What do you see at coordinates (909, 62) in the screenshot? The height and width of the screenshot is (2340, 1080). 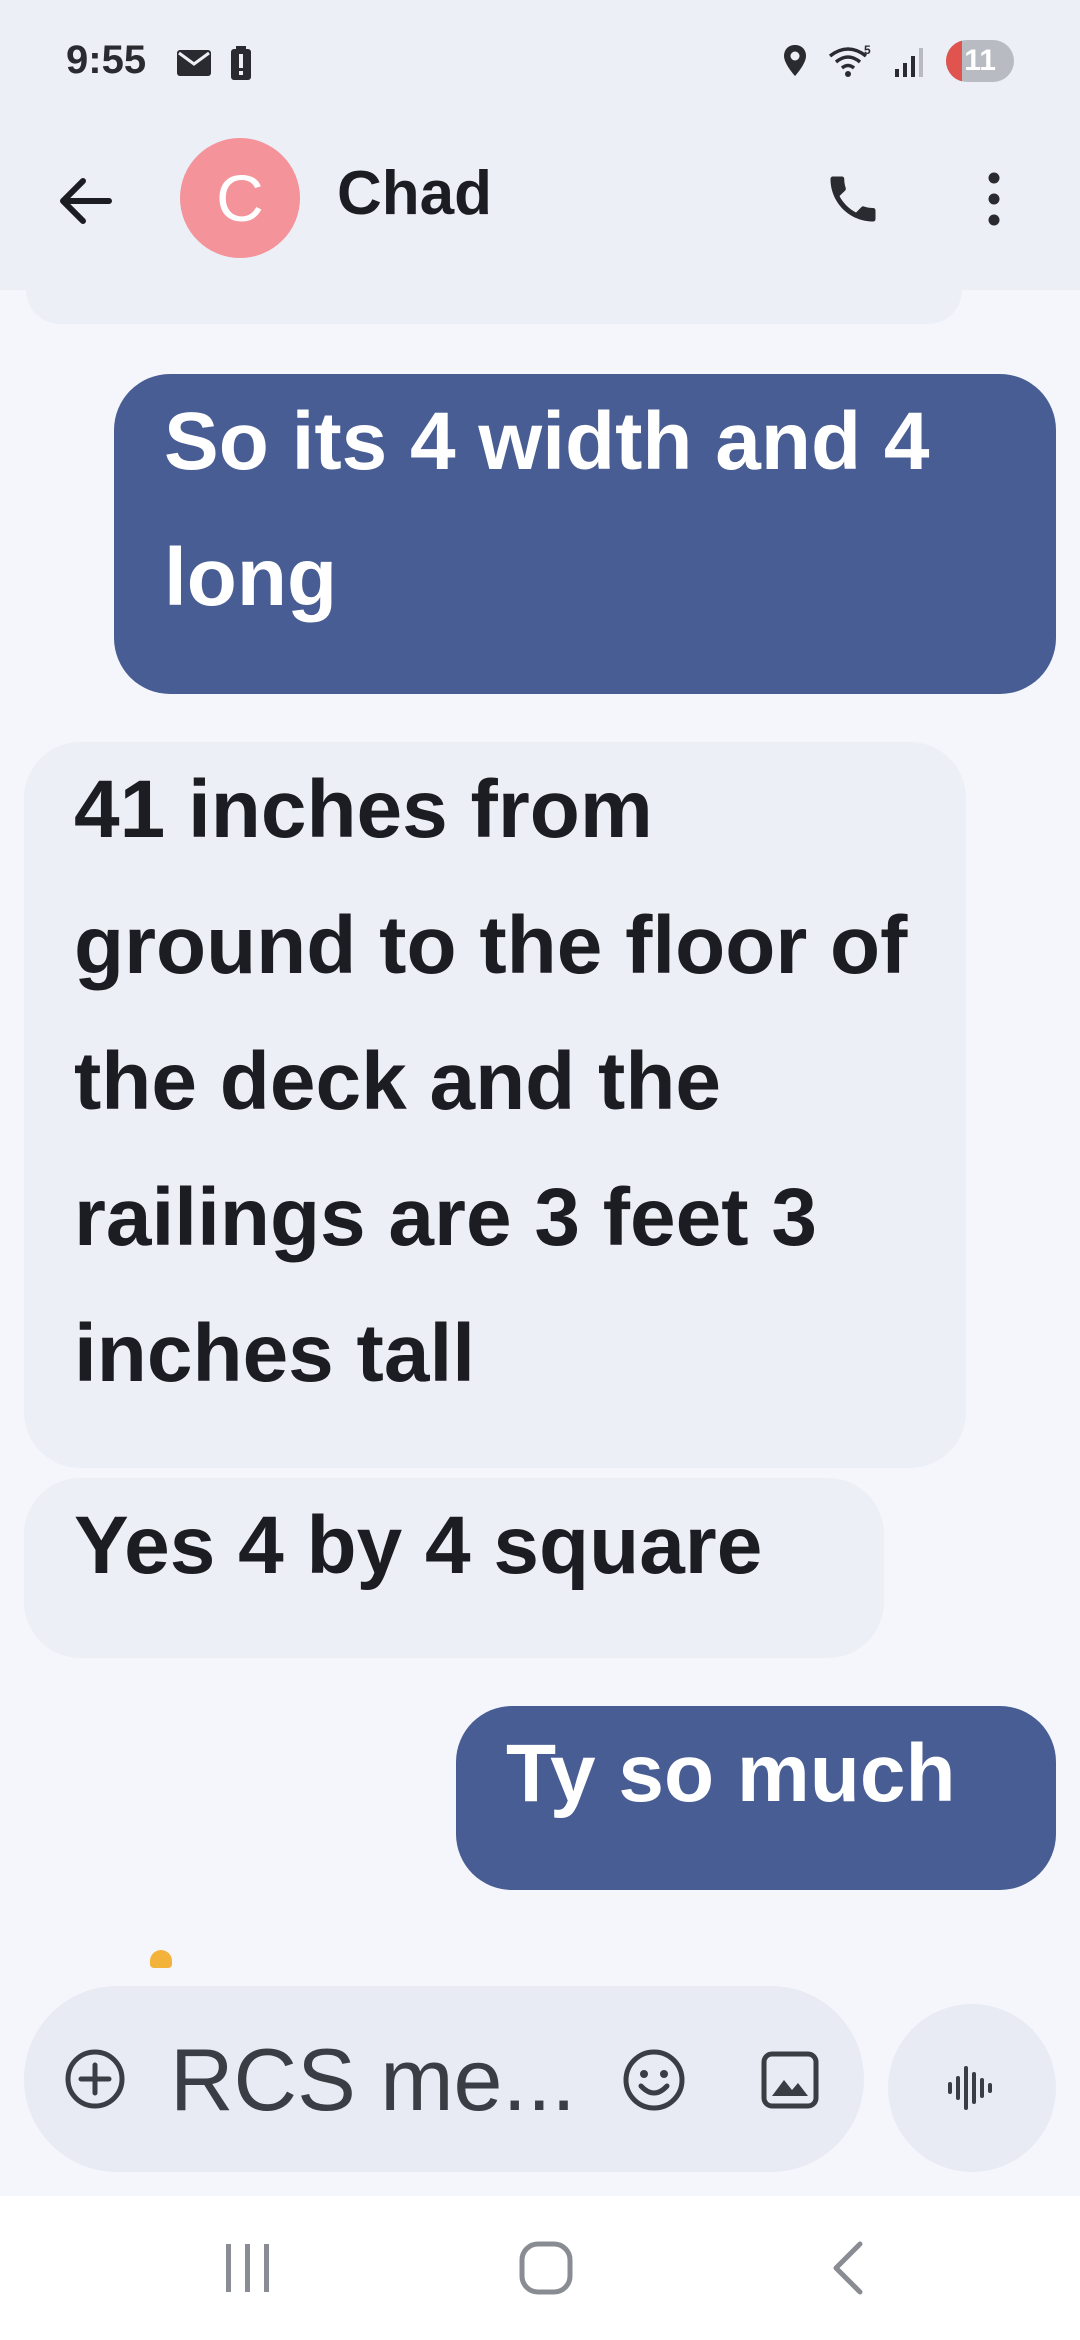 I see `signal-icon` at bounding box center [909, 62].